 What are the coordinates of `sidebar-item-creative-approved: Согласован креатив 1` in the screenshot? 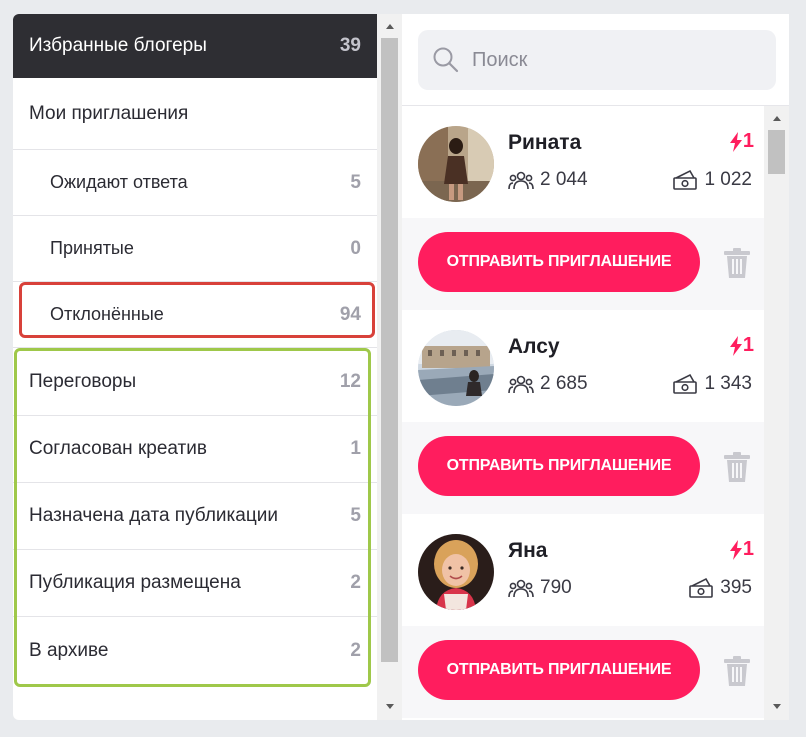 It's located at (195, 449).